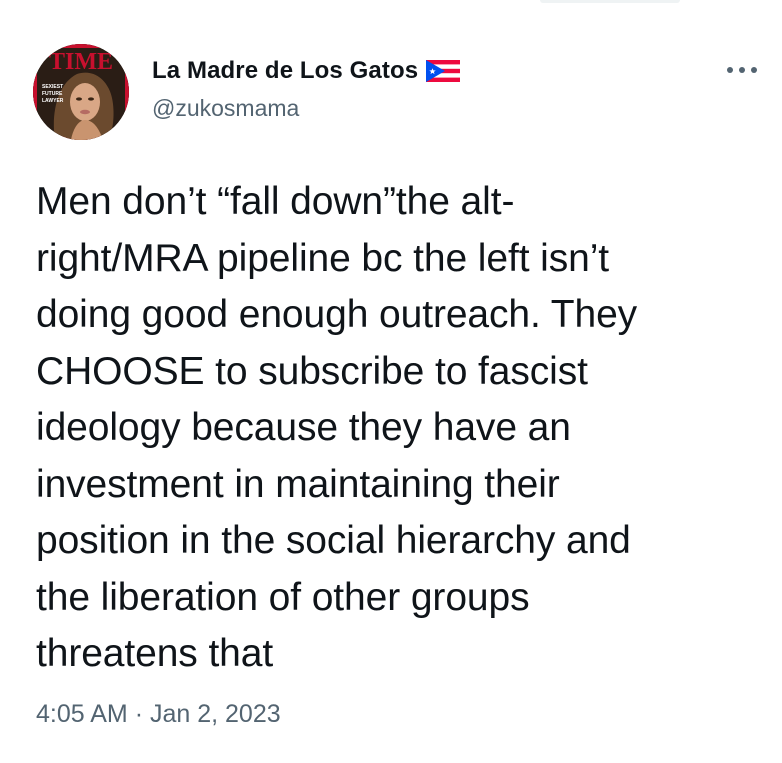 The width and height of the screenshot is (782, 763). What do you see at coordinates (443, 71) in the screenshot?
I see `puerto-rico-flag-icon` at bounding box center [443, 71].